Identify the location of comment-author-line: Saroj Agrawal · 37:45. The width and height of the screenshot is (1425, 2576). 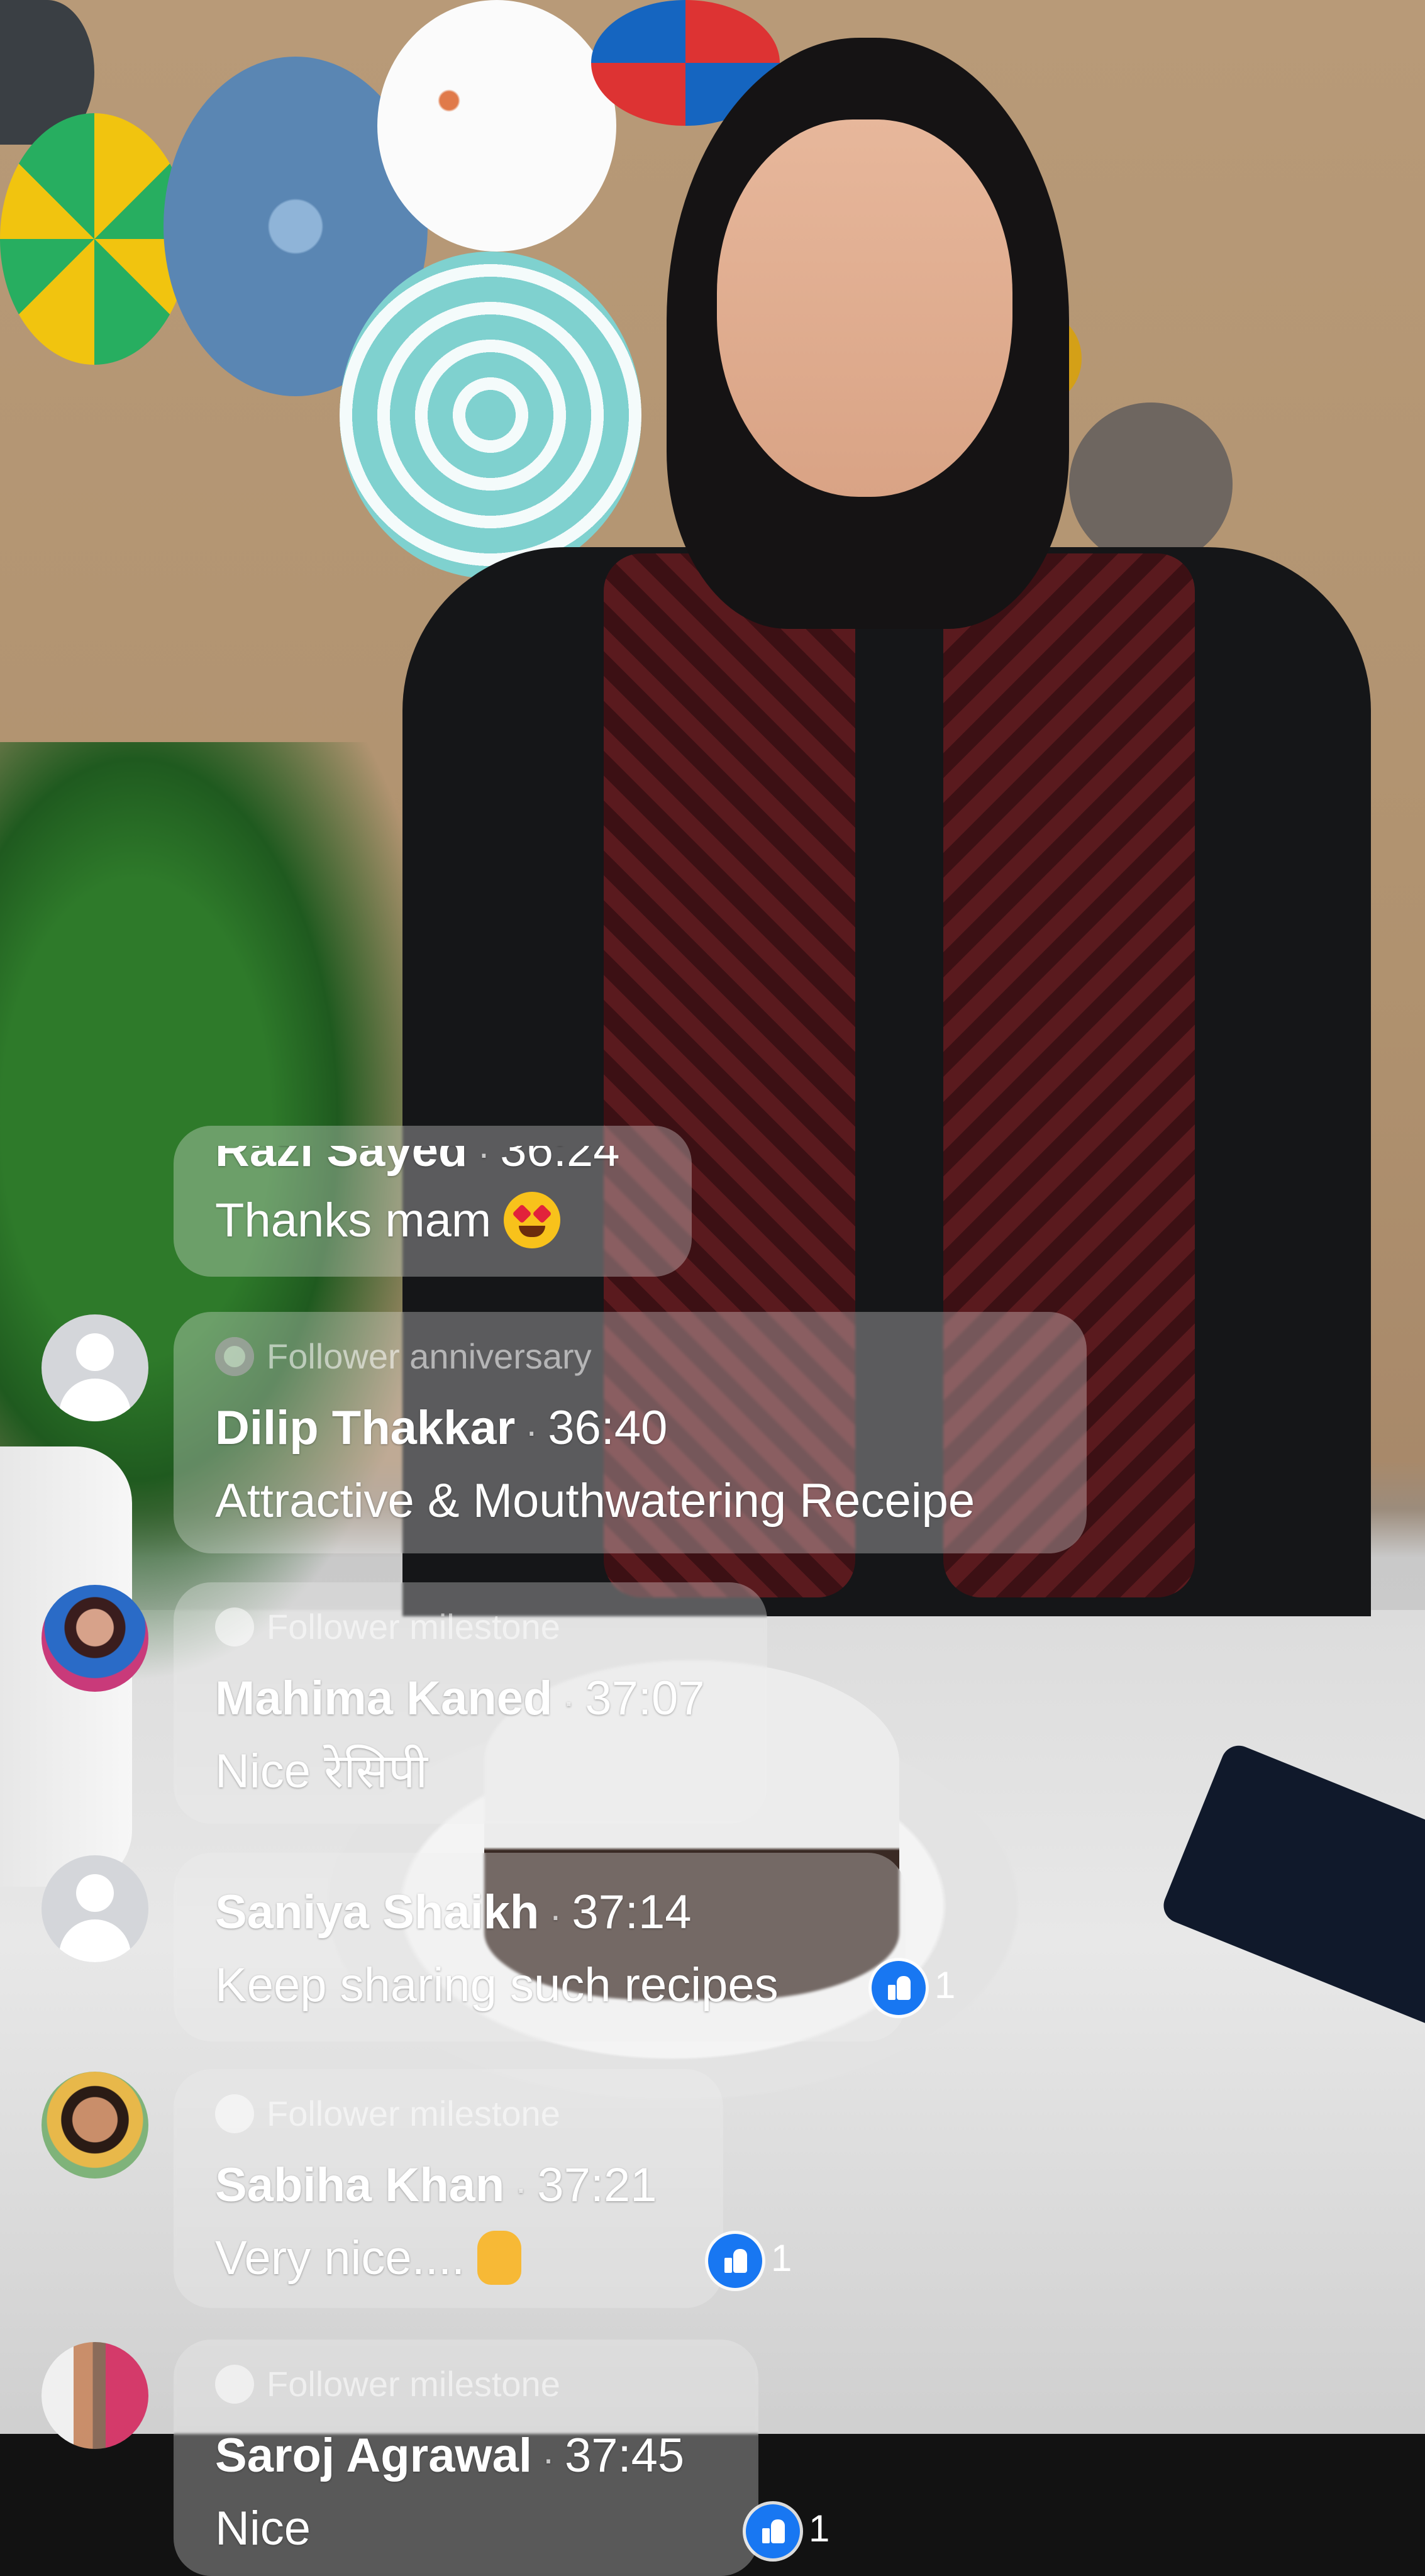
(450, 2457).